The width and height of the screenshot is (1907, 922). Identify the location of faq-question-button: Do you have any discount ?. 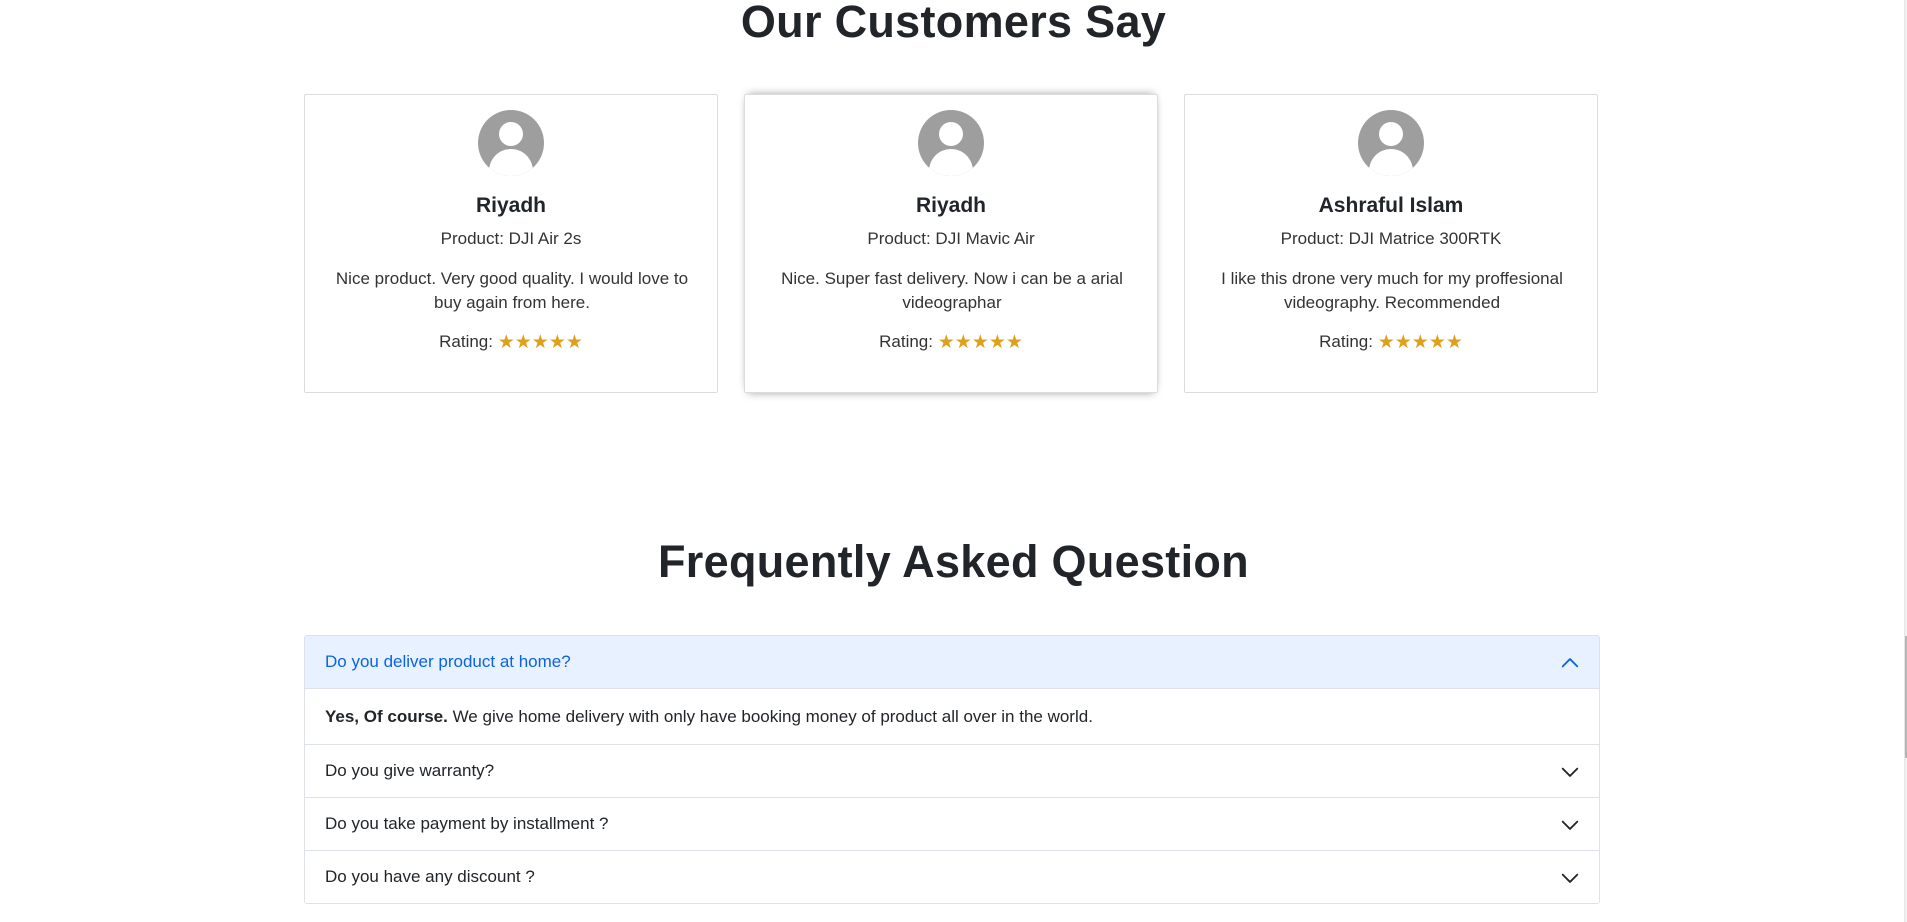
(952, 877).